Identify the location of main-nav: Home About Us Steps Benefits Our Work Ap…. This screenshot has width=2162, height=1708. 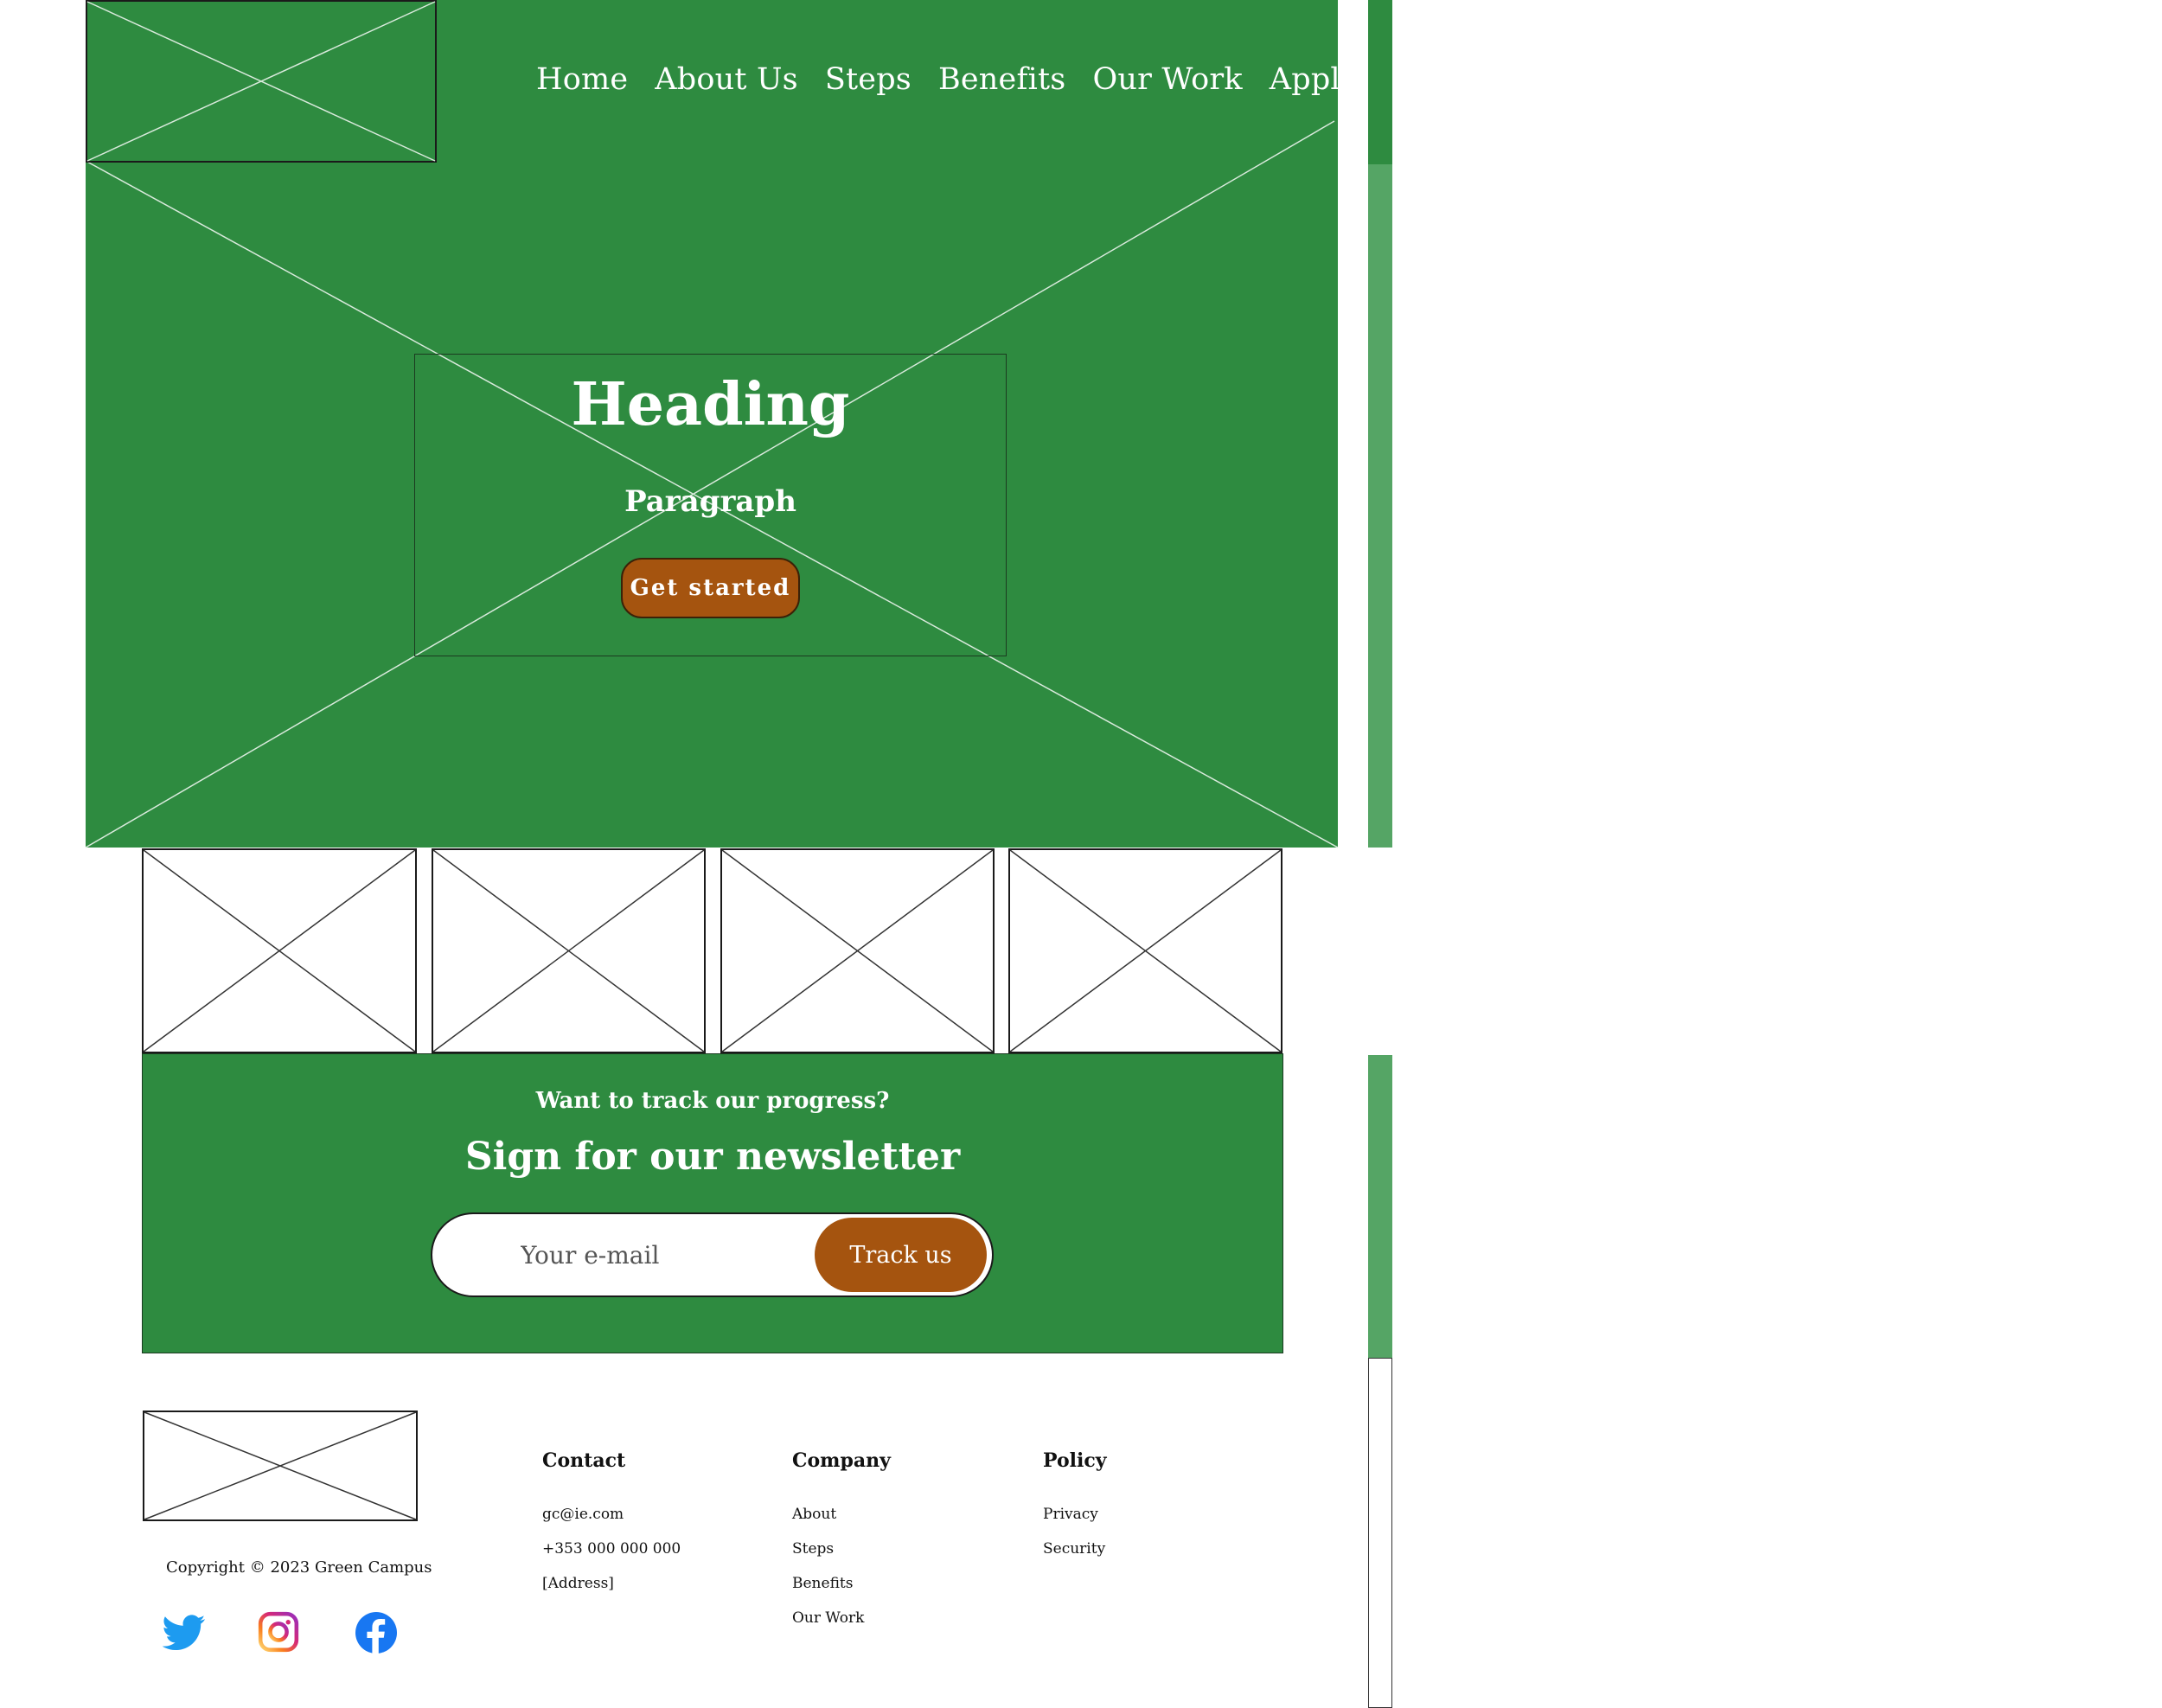
(947, 80).